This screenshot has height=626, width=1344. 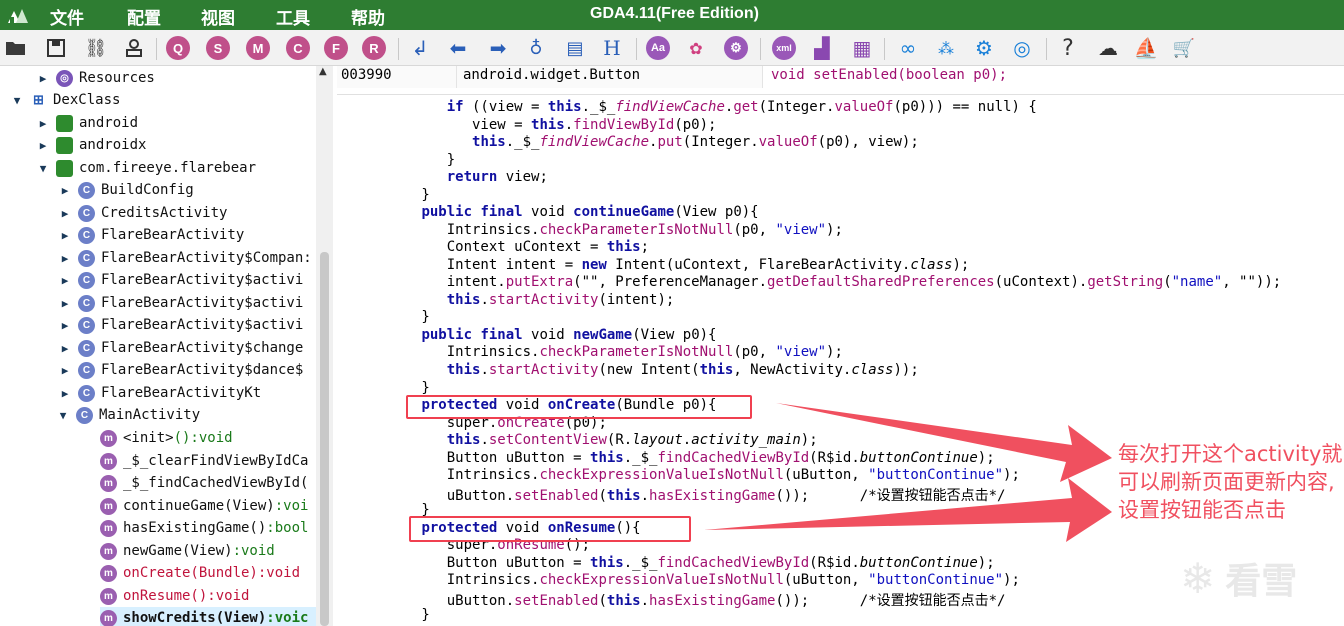 I want to click on tree-node-class: ▶ C FlareBearActivity$change, so click(x=180, y=348).